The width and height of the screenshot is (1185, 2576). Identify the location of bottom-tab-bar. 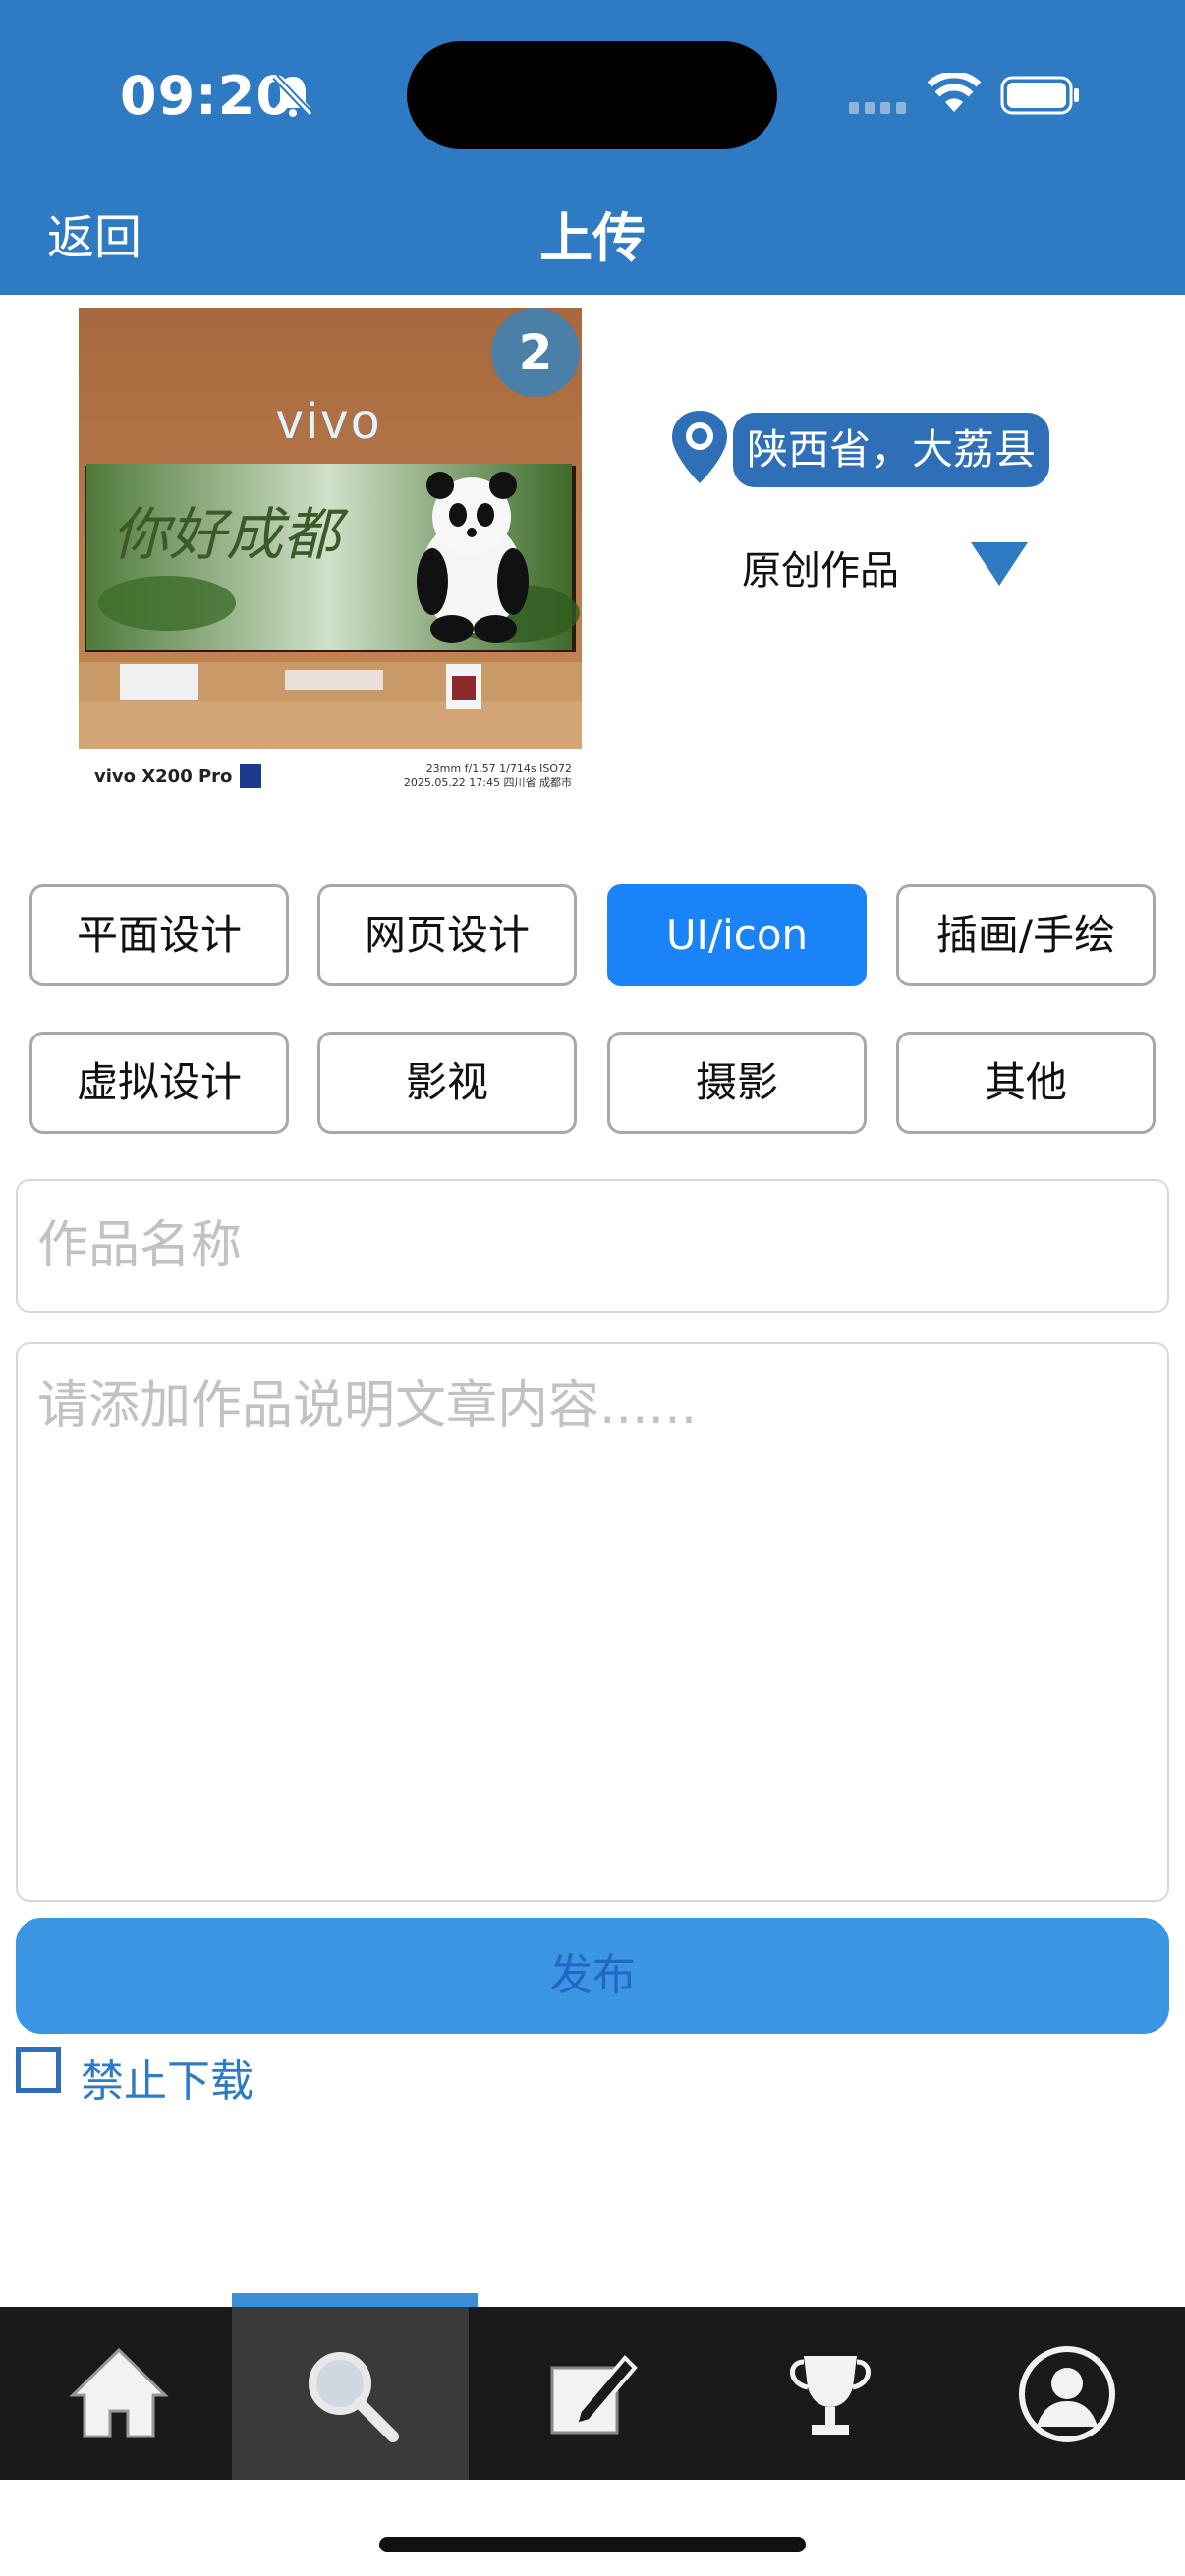
(592, 2393).